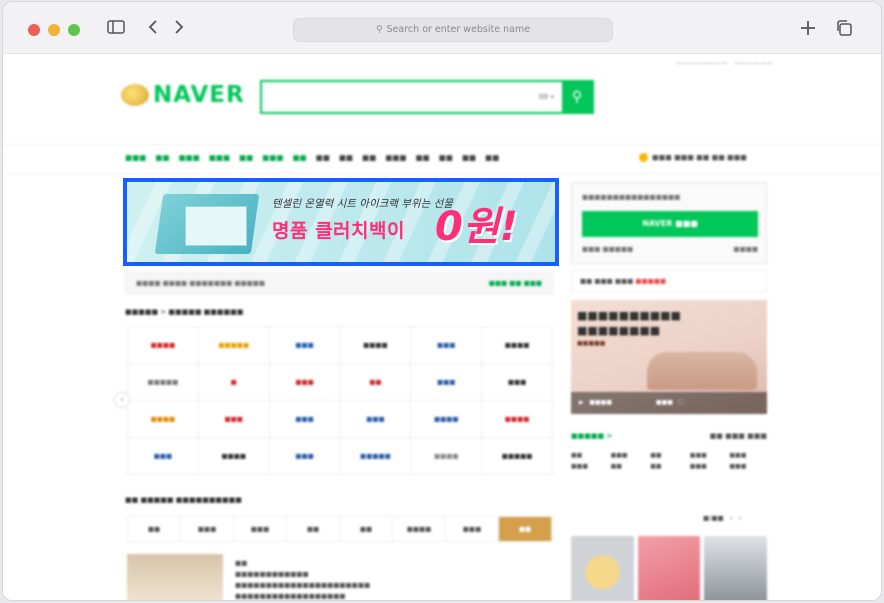  What do you see at coordinates (702, 371) in the screenshot?
I see `ad-image` at bounding box center [702, 371].